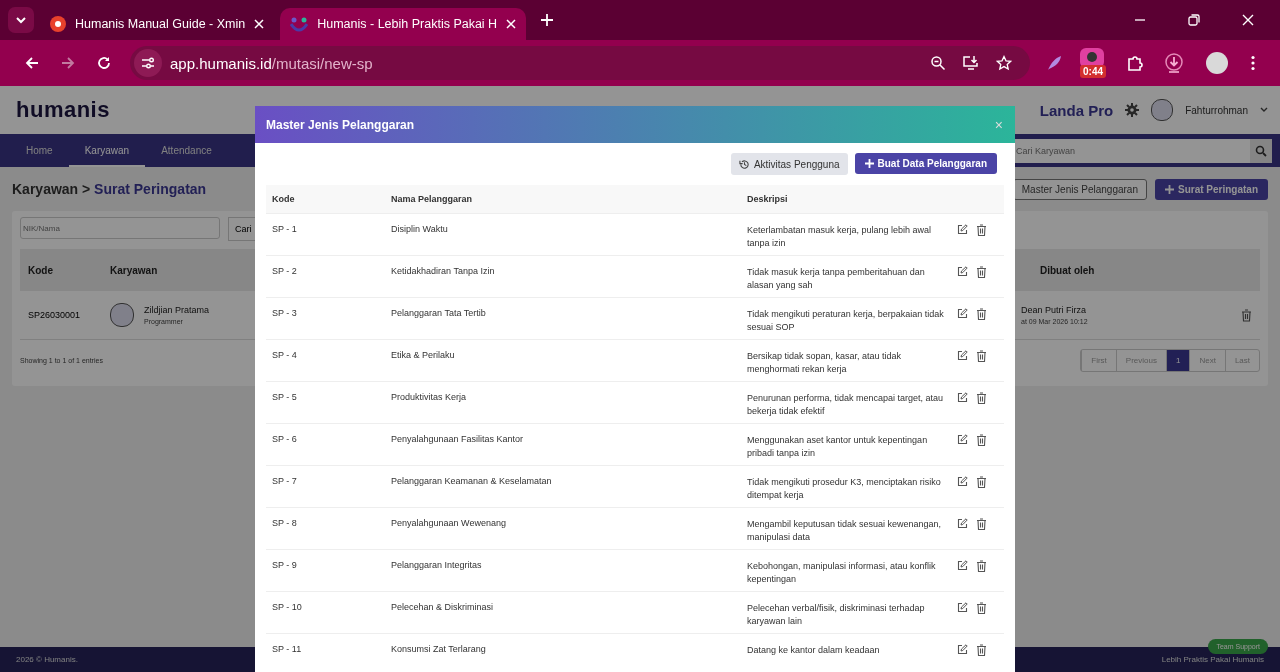  Describe the element at coordinates (1076, 110) in the screenshot. I see `company-name: Landa Pro` at that location.